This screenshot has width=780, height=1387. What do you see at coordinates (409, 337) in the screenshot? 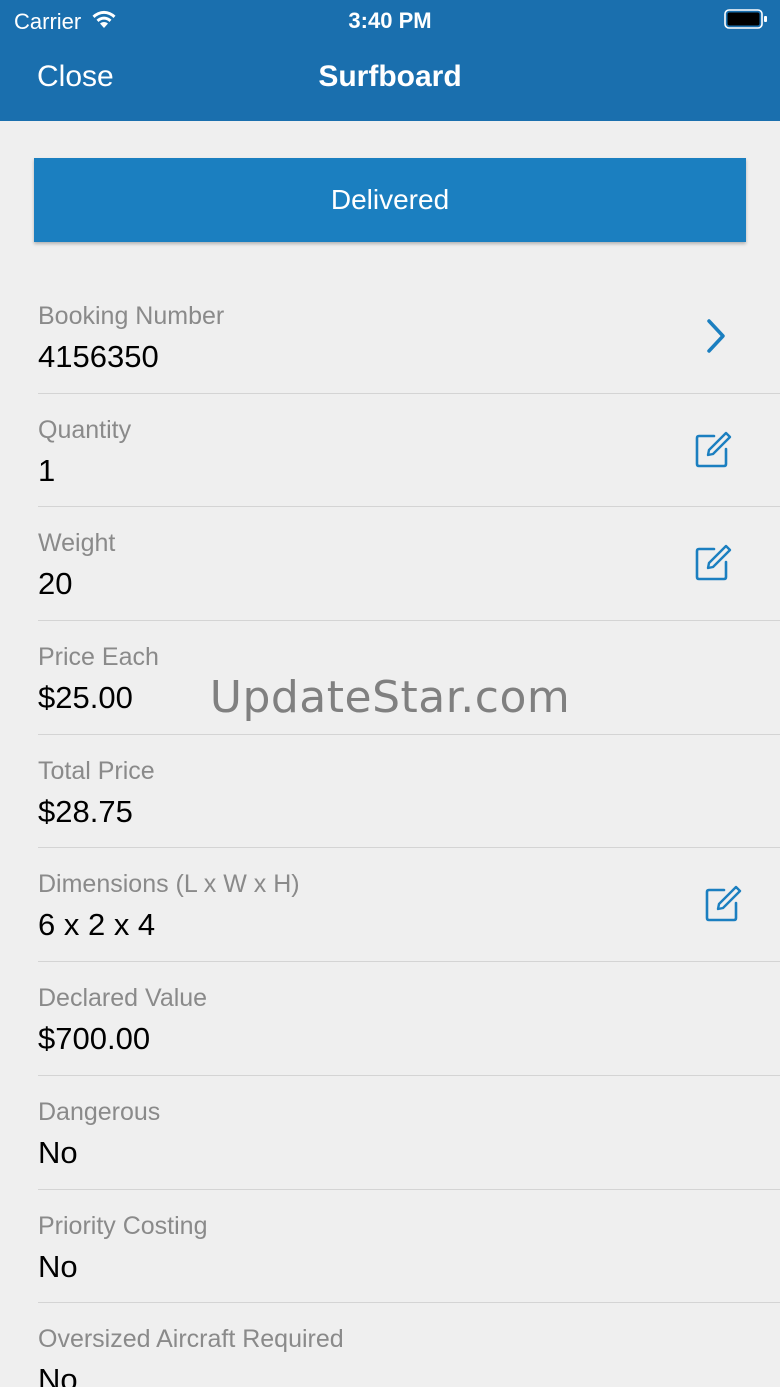
I see `field-row-booking-number: Booking Number 4156350` at bounding box center [409, 337].